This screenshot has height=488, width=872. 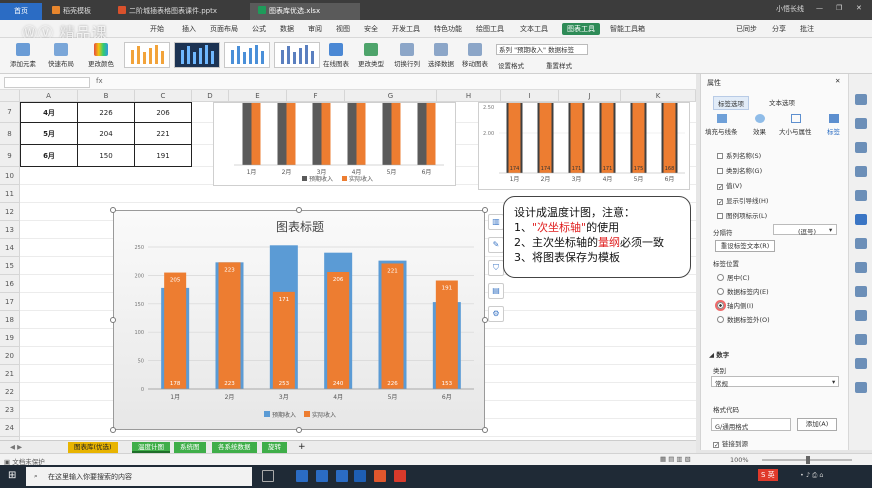 What do you see at coordinates (729, 185) in the screenshot?
I see `check-value: ✓ 值(V)` at bounding box center [729, 185].